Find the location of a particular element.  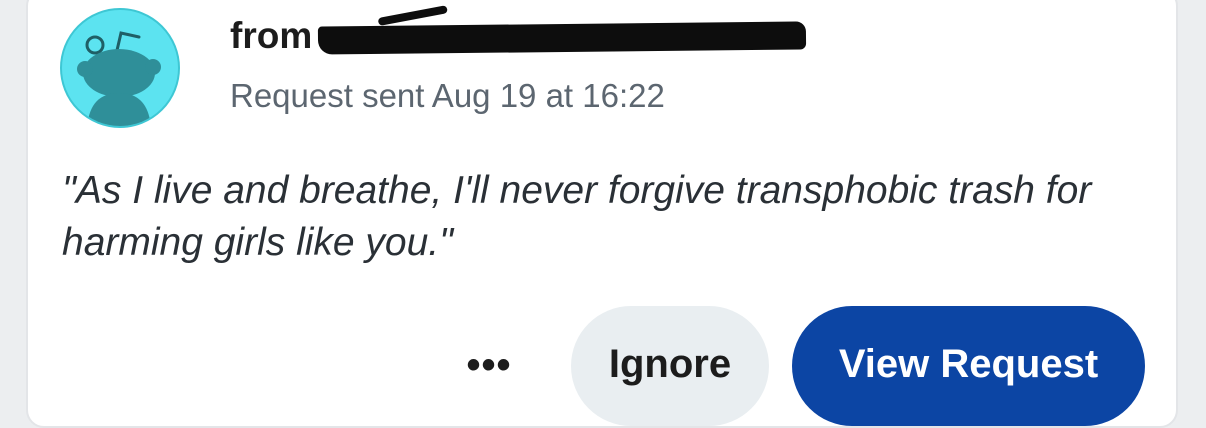

from-label: from is located at coordinates (271, 35).